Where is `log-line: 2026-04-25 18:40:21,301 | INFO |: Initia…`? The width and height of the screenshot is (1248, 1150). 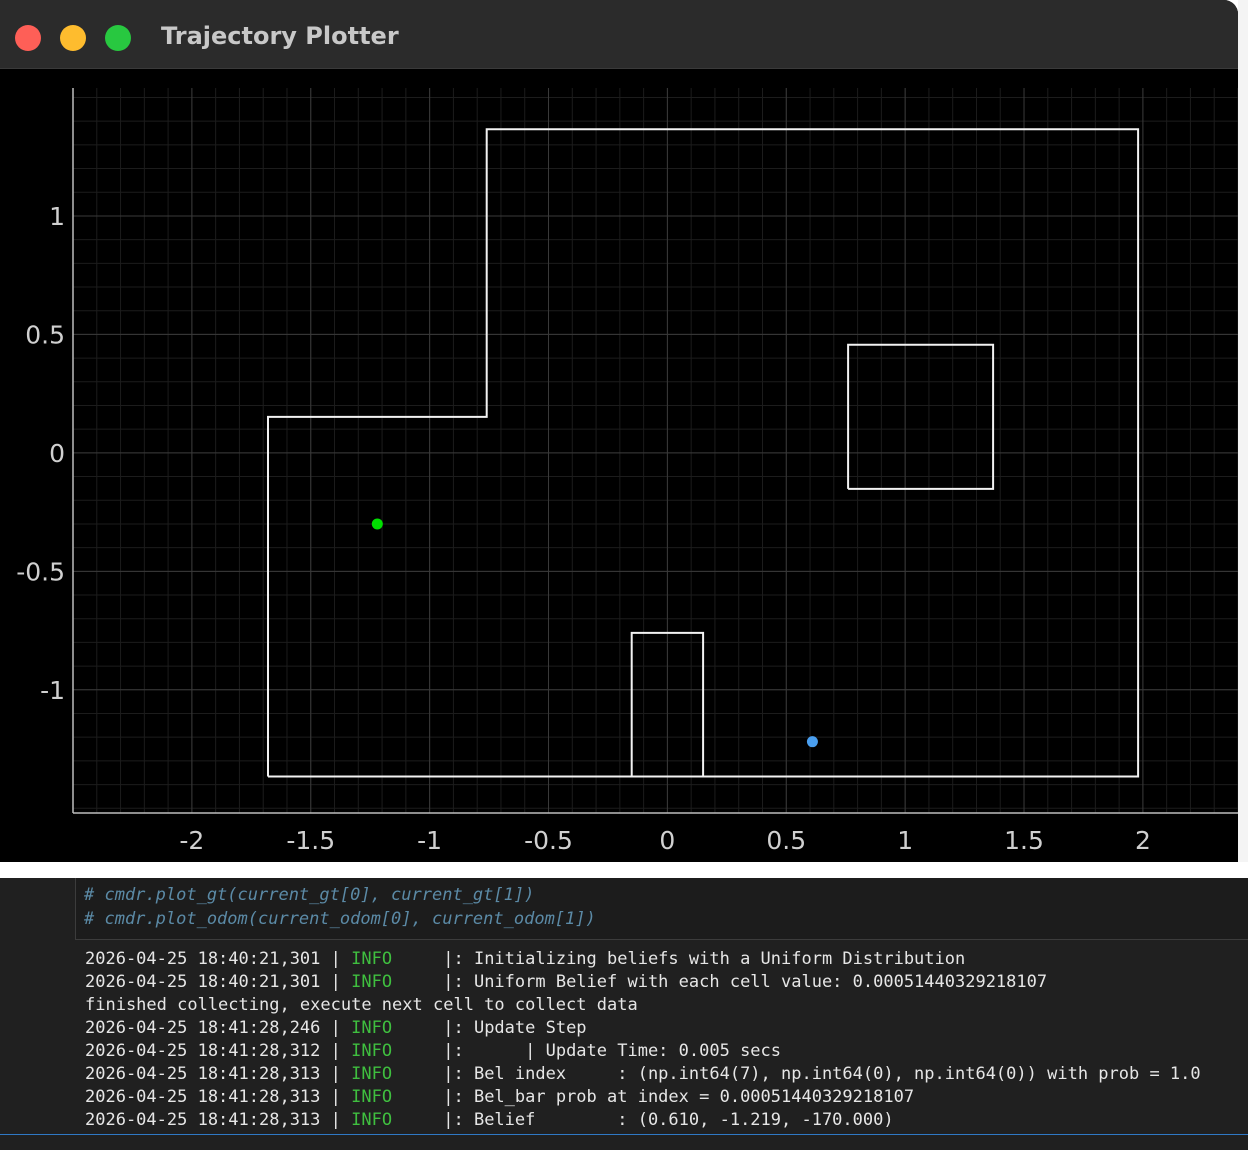
log-line: 2026-04-25 18:40:21,301 | INFO |: Initia… is located at coordinates (643, 959).